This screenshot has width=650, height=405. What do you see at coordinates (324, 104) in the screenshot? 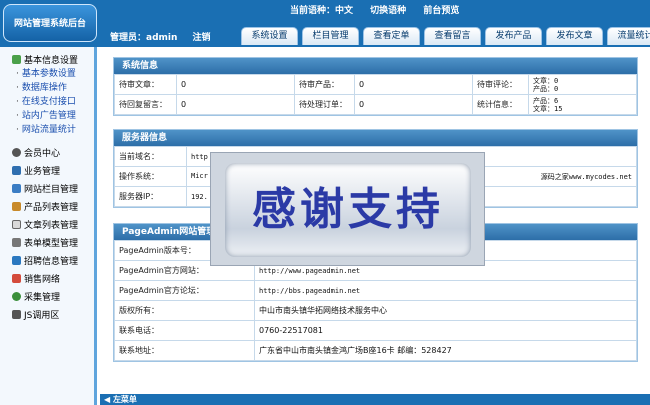
I see `label-pending-orders: 待处理订单：` at bounding box center [324, 104].